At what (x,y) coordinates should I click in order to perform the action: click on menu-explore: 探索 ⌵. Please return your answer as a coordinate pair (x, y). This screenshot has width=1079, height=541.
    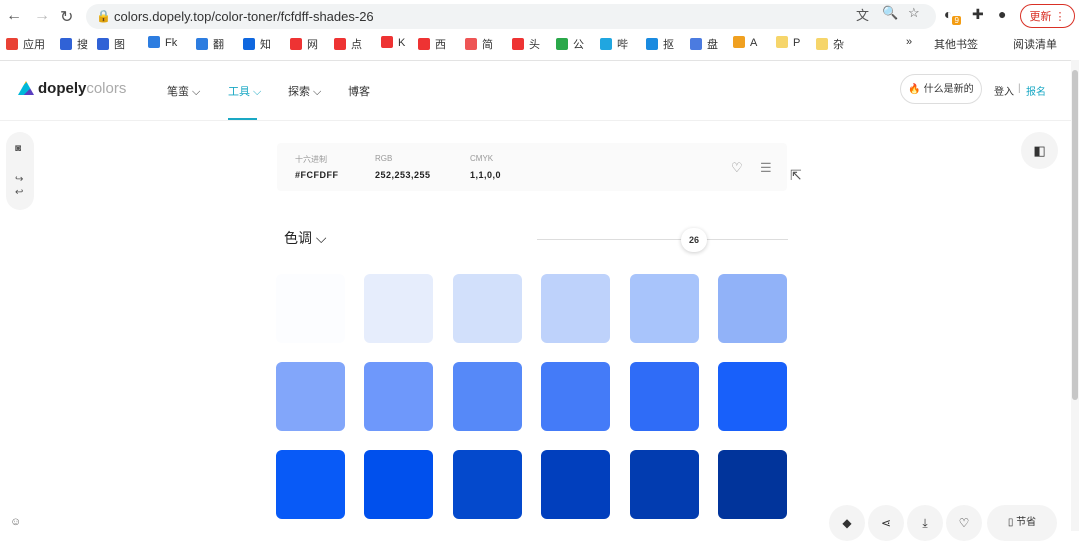
    Looking at the image, I should click on (304, 91).